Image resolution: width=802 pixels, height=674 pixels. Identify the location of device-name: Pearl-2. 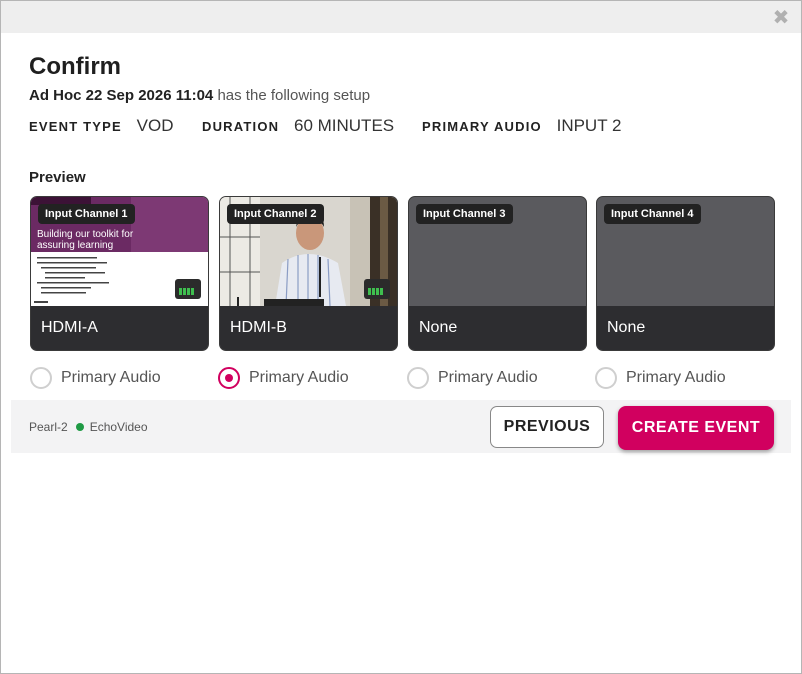
(48, 427).